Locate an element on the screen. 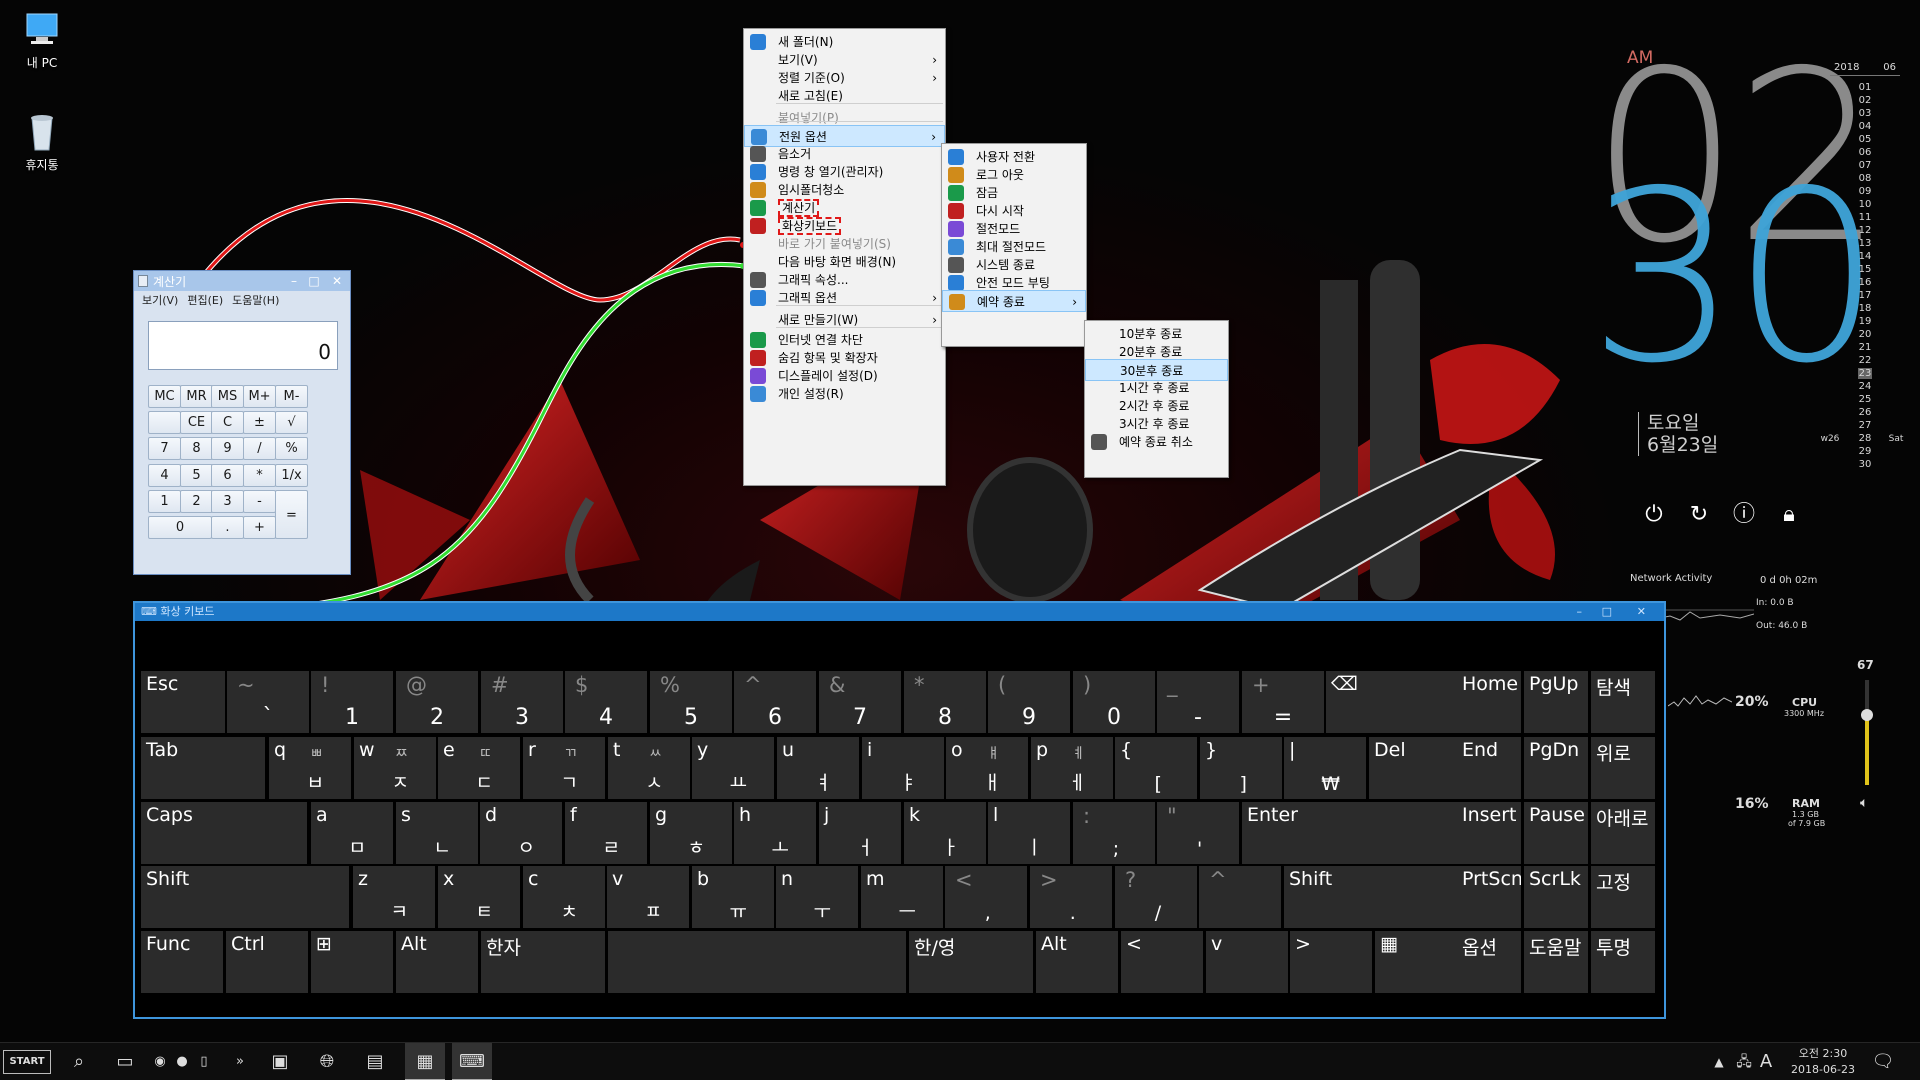 The height and width of the screenshot is (1080, 1920). nav-key: PgDn is located at coordinates (1556, 768).